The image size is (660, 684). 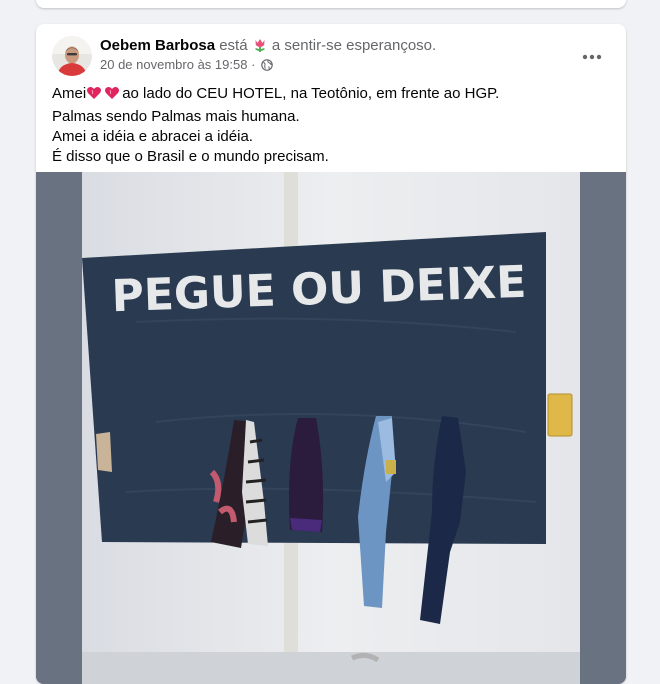 I want to click on post-timestamp: 20 de novembro às 19:58, so click(x=173, y=64).